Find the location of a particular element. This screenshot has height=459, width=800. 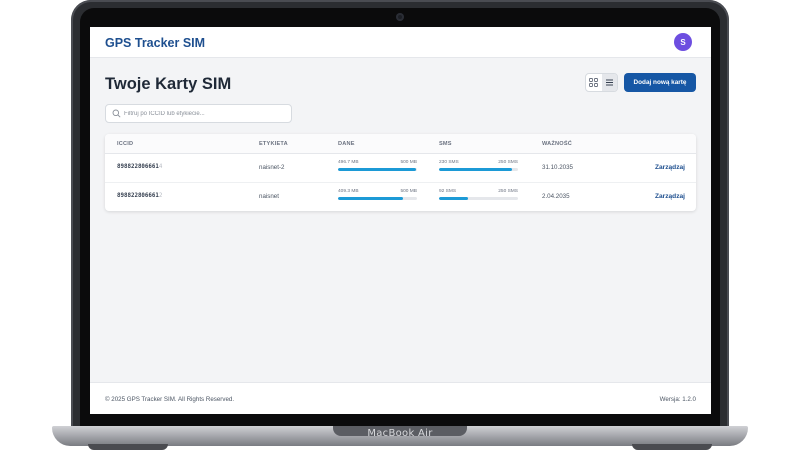

laptop-foot-right is located at coordinates (672, 447).